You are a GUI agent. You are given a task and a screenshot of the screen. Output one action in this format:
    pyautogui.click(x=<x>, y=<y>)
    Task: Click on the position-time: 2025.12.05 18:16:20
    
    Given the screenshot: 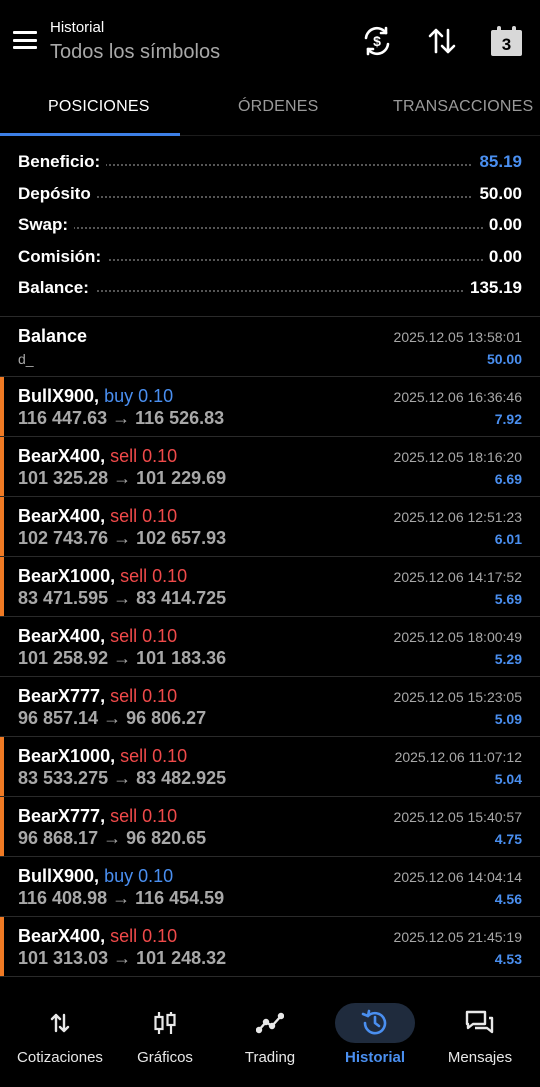 What is the action you would take?
    pyautogui.click(x=457, y=457)
    